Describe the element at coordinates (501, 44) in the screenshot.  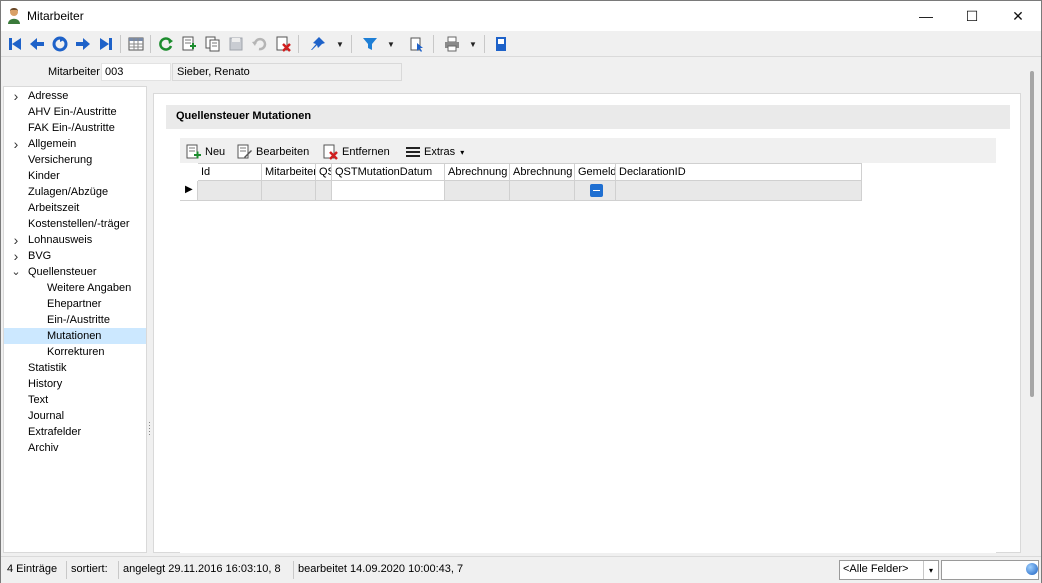
I see `document-icon` at that location.